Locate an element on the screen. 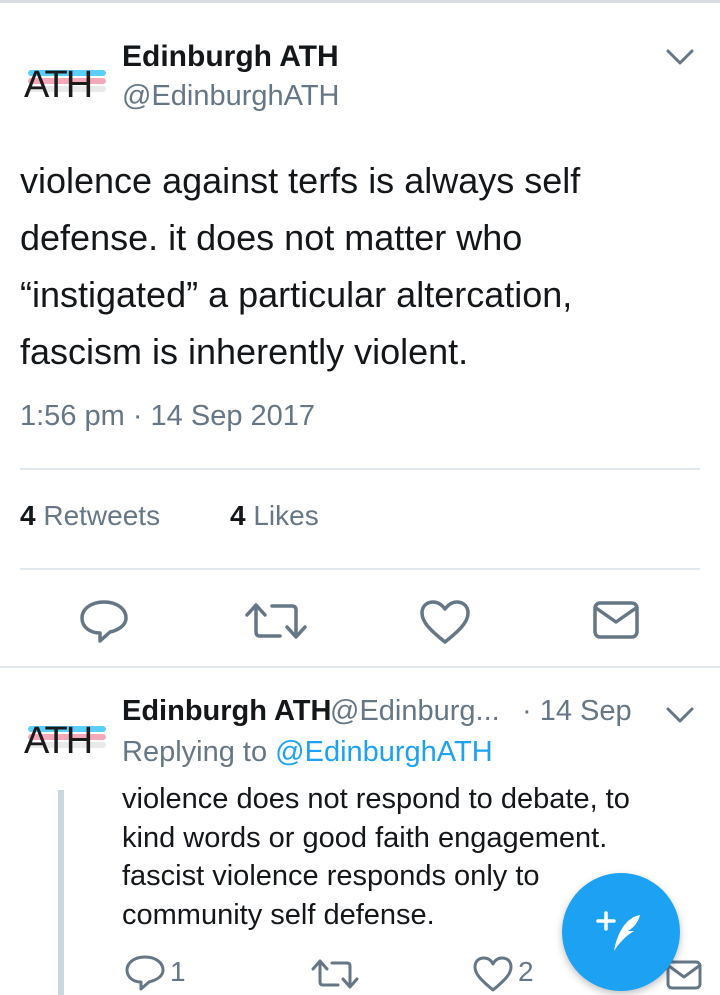 Image resolution: width=720 pixels, height=995 pixels. compose-button is located at coordinates (621, 932).